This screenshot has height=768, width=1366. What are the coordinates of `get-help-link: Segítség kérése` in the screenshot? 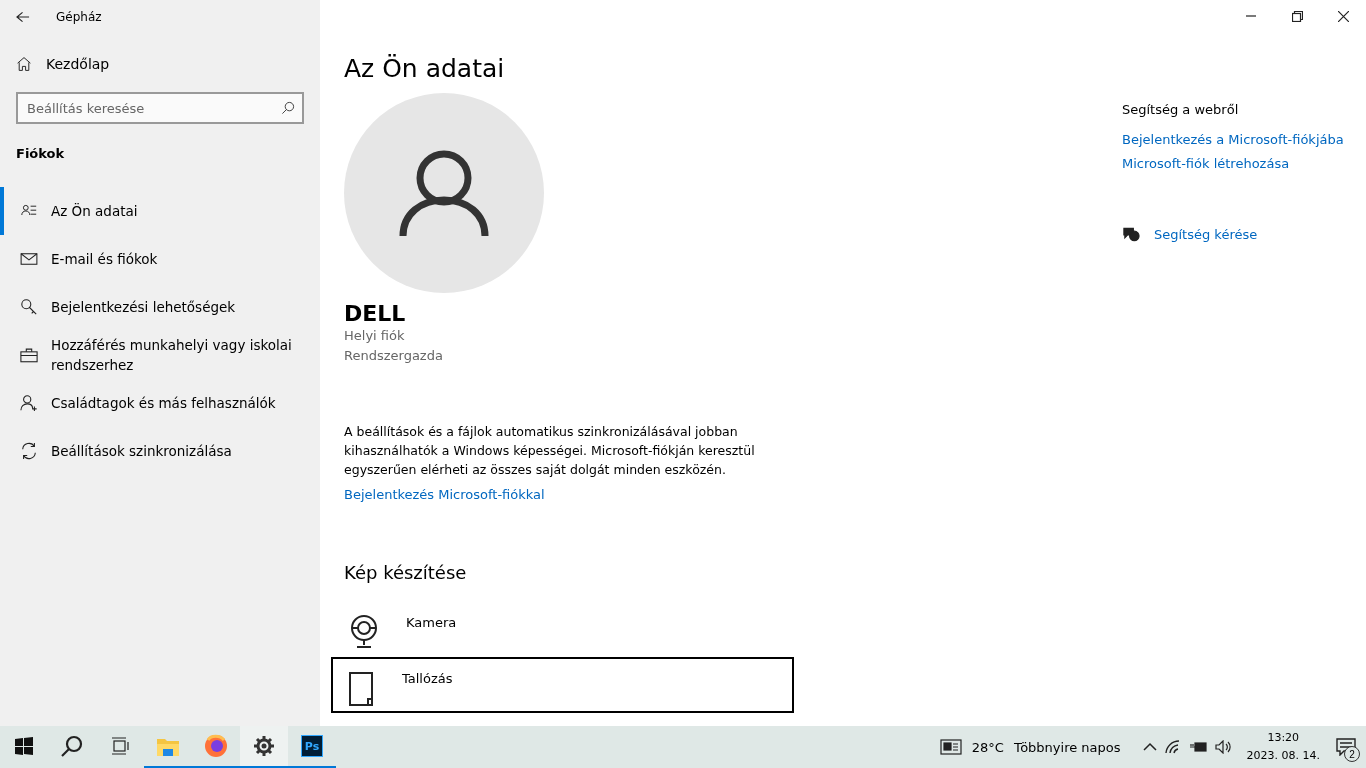 It's located at (1206, 234).